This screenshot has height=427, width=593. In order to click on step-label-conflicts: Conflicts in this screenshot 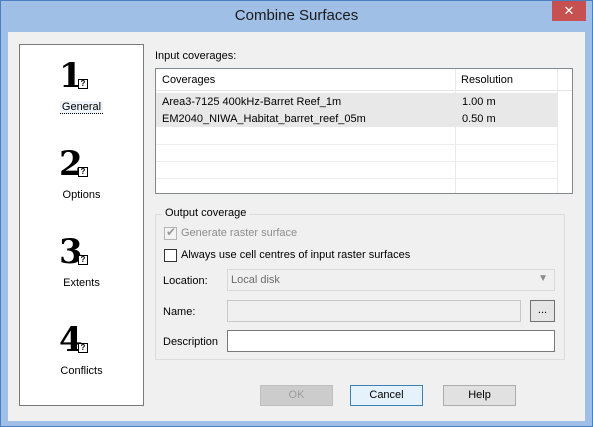, I will do `click(81, 371)`.